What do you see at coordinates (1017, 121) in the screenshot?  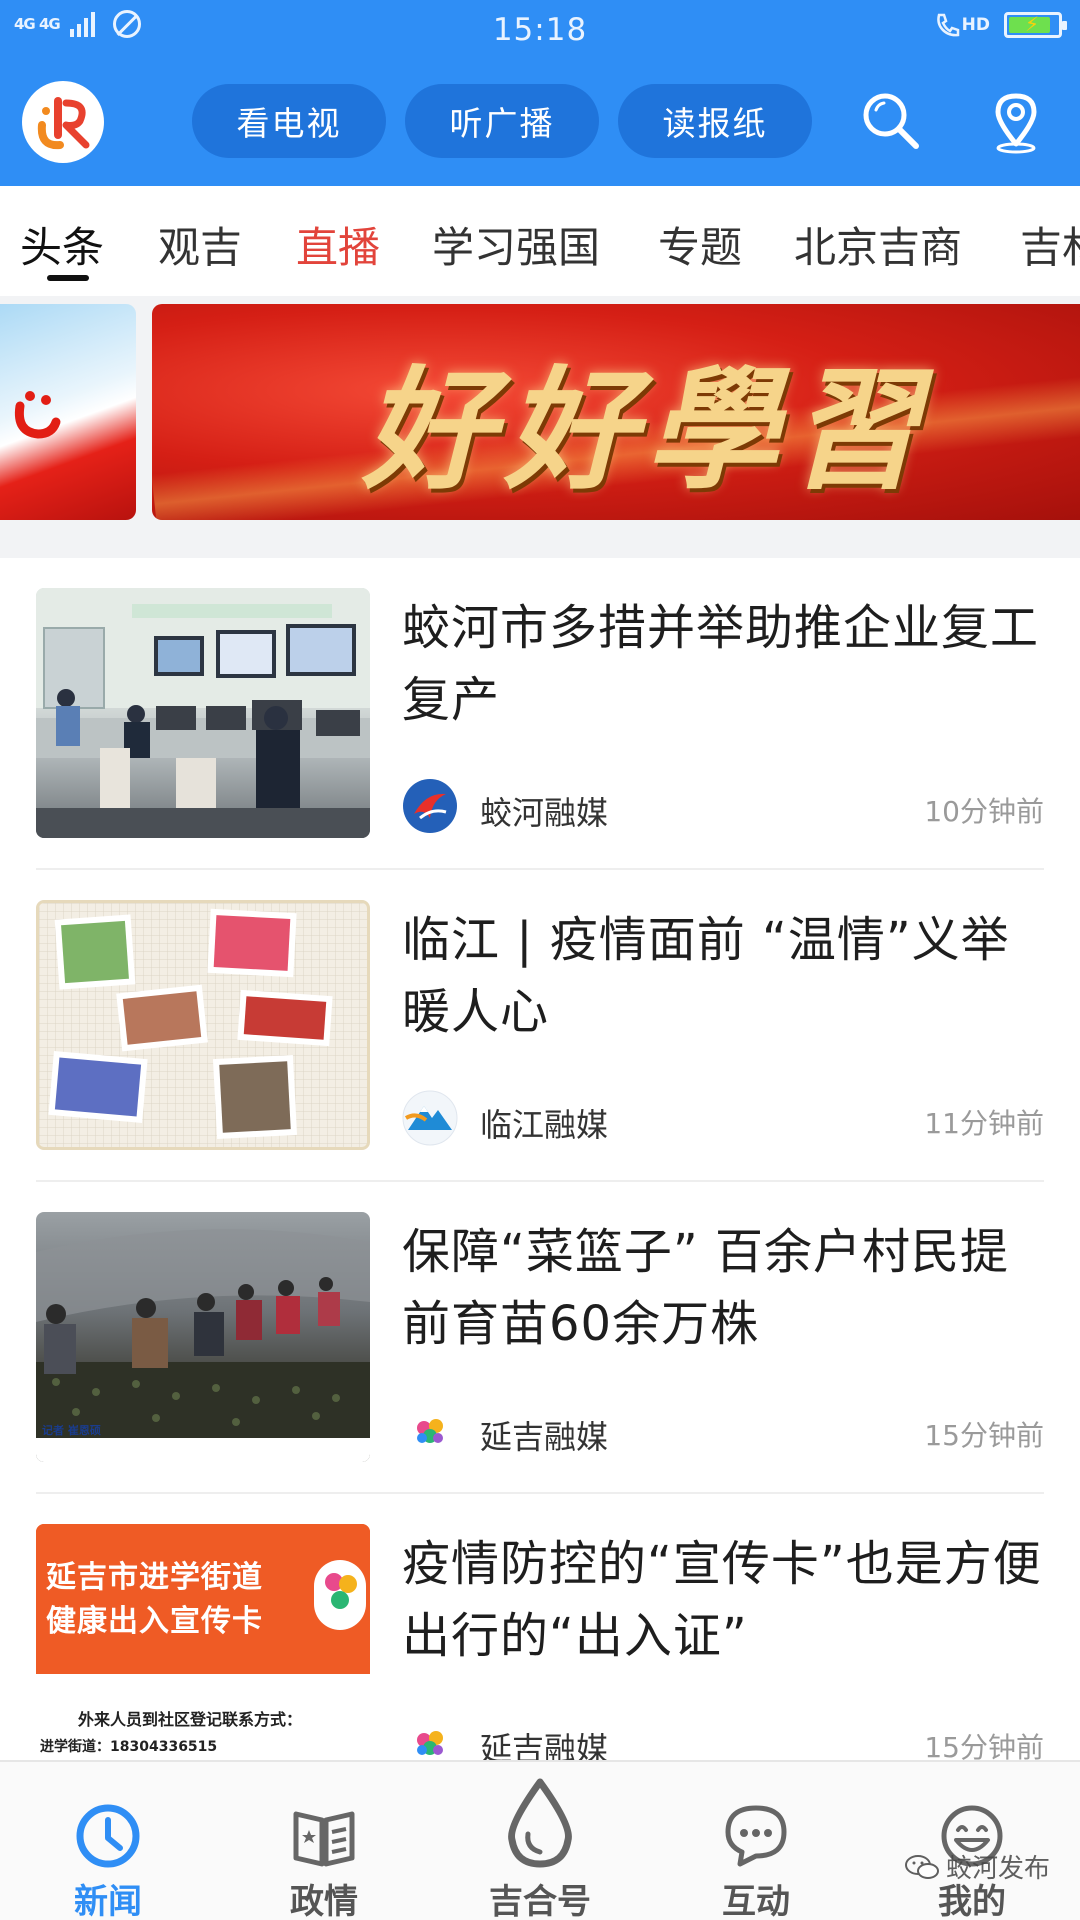 I see `location-pin-icon` at bounding box center [1017, 121].